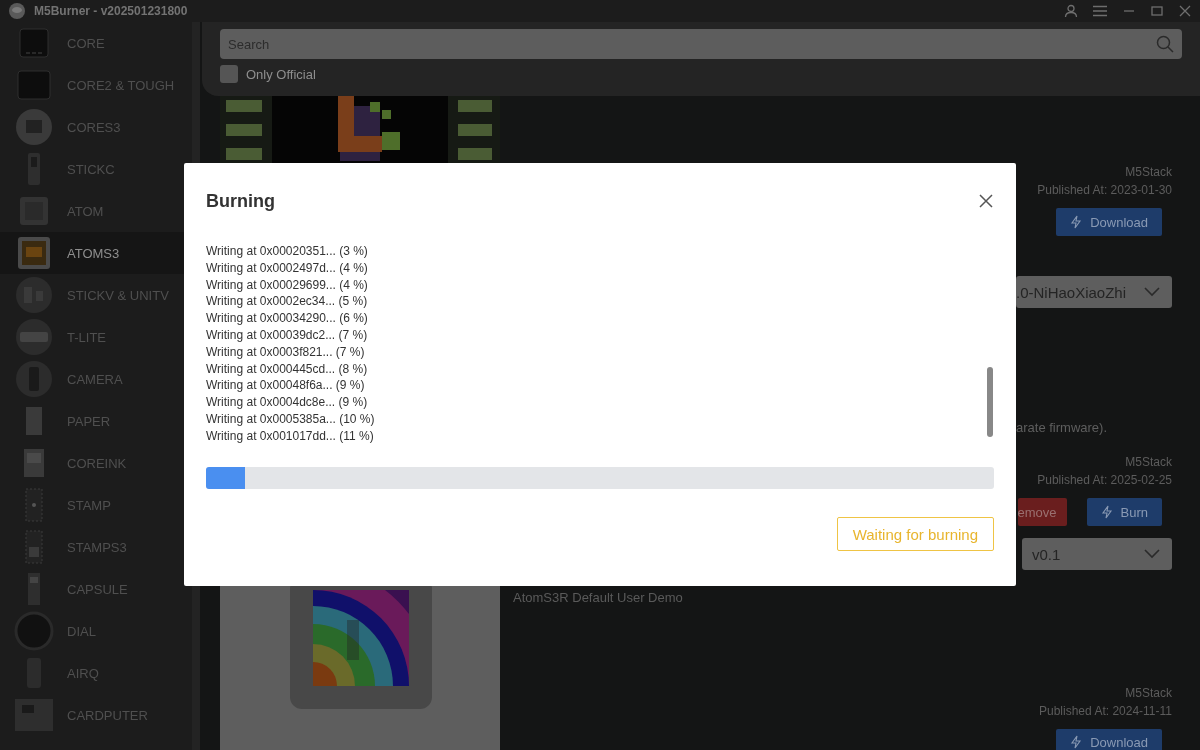  I want to click on checkbox, so click(229, 74).